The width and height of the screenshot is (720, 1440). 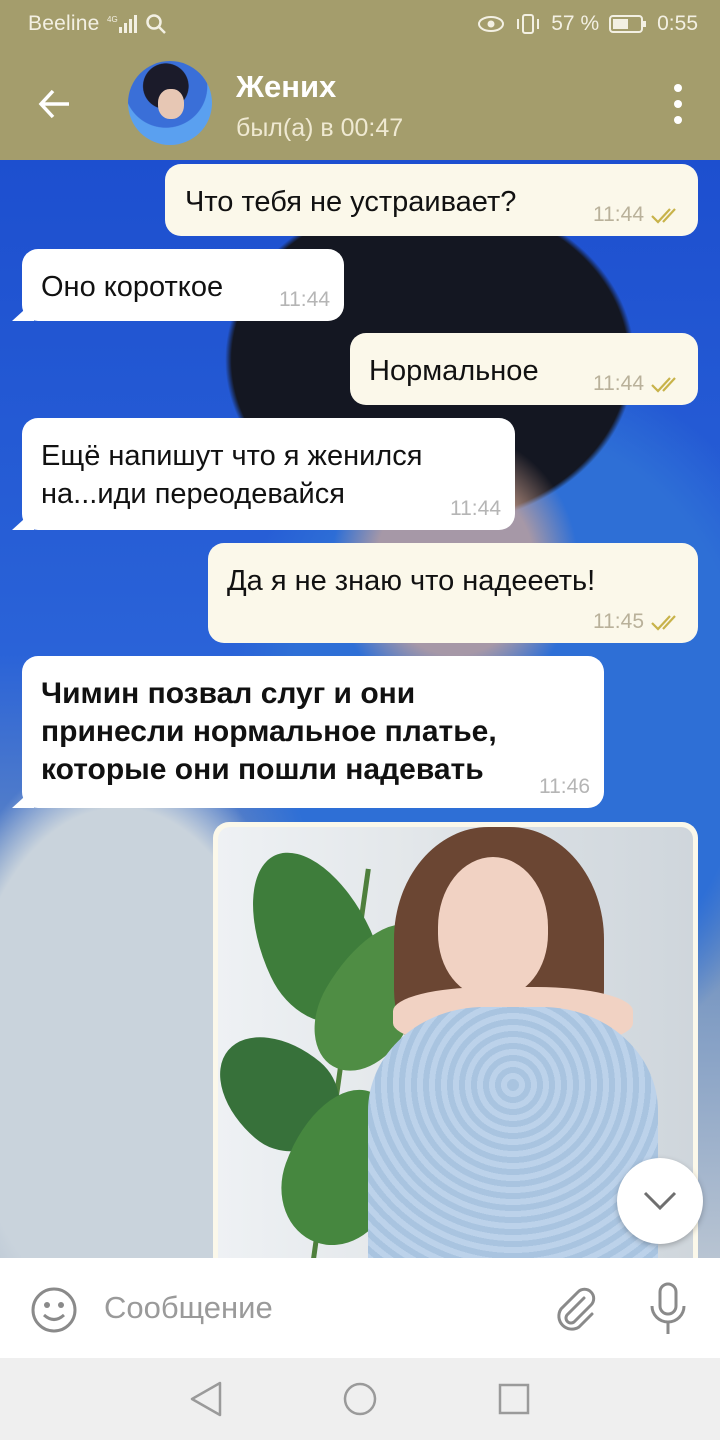 I want to click on status-right: 57 % 0:55, so click(x=587, y=24).